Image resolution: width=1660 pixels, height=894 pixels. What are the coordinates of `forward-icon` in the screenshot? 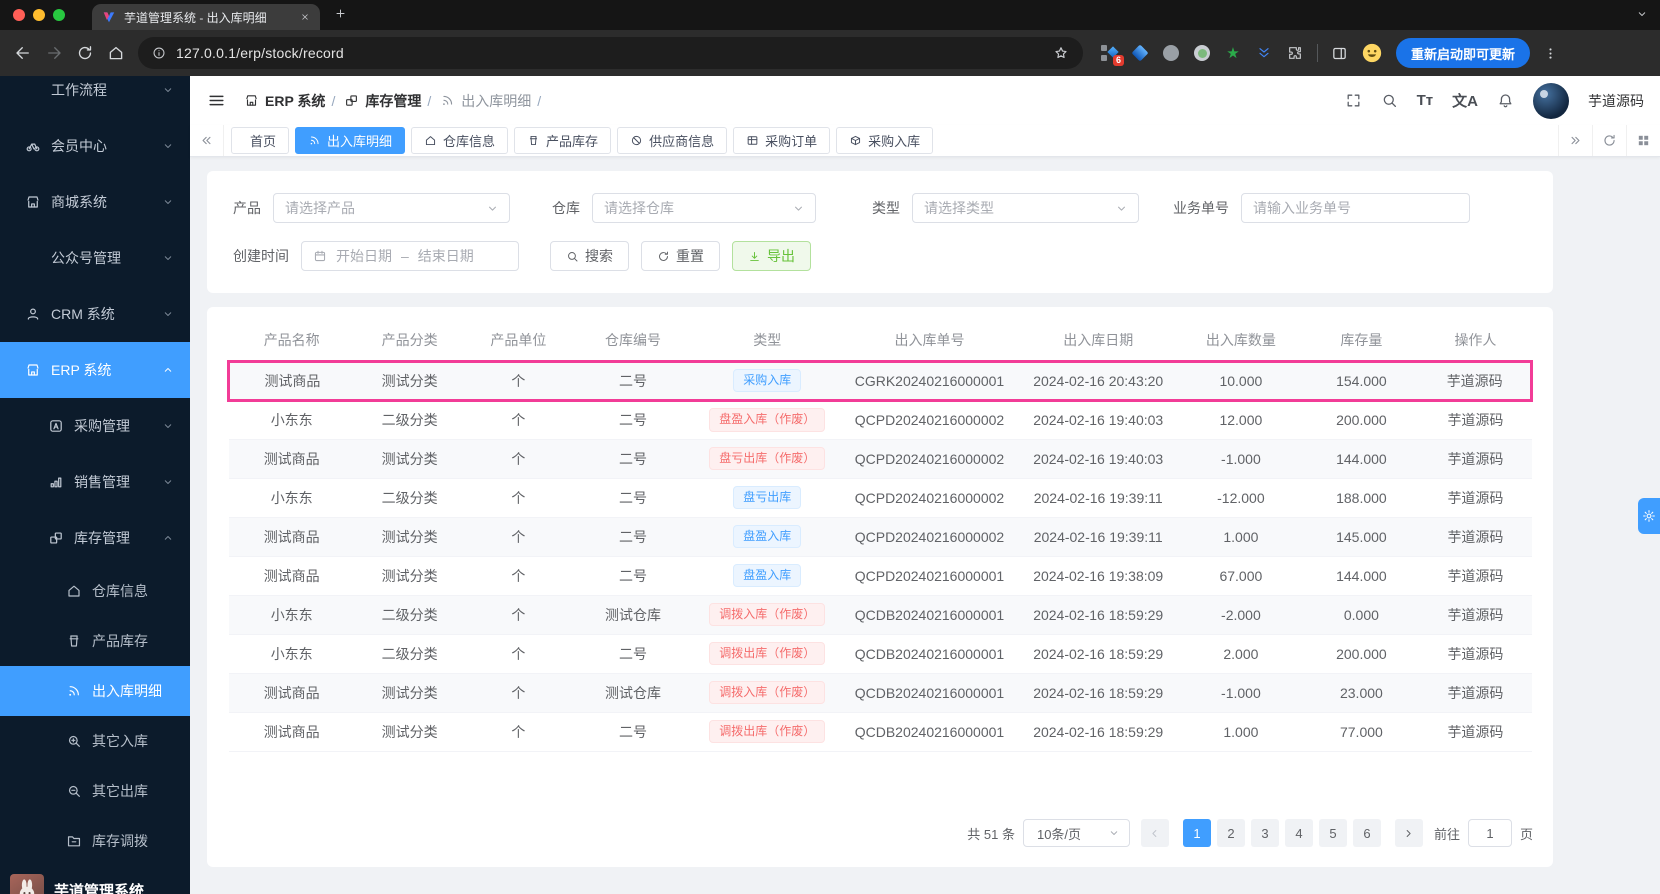 It's located at (54, 53).